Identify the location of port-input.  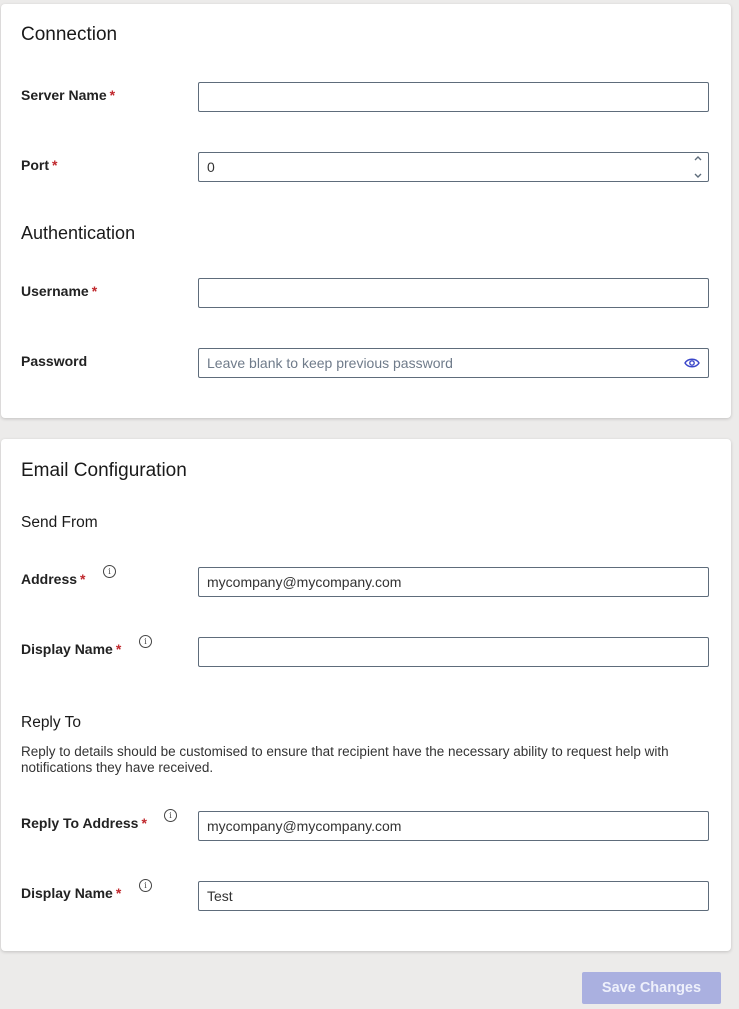
(453, 167).